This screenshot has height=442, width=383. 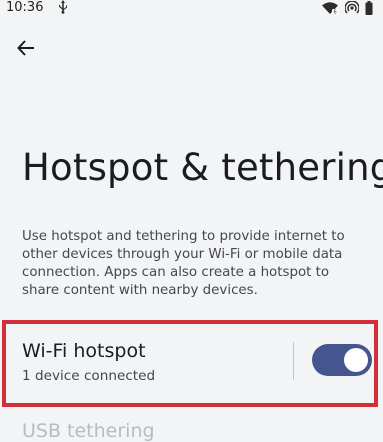 I want to click on wifi-hotspot-subtitle: 1 device connected, so click(x=89, y=376).